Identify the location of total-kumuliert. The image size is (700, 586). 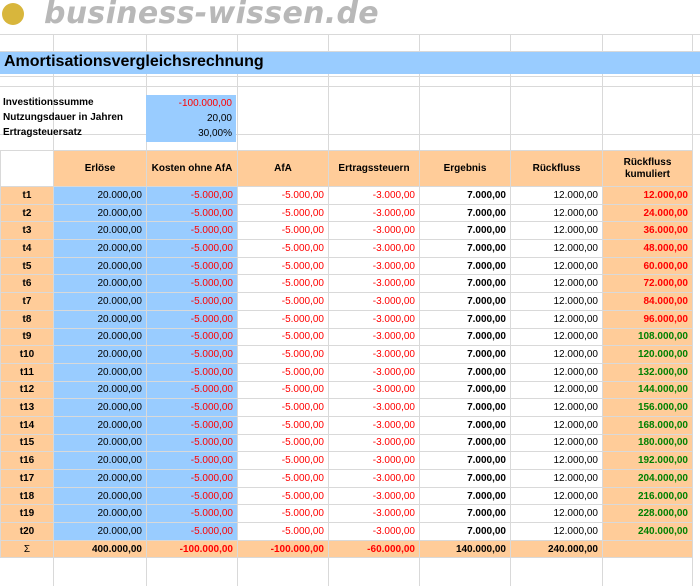
(647, 549).